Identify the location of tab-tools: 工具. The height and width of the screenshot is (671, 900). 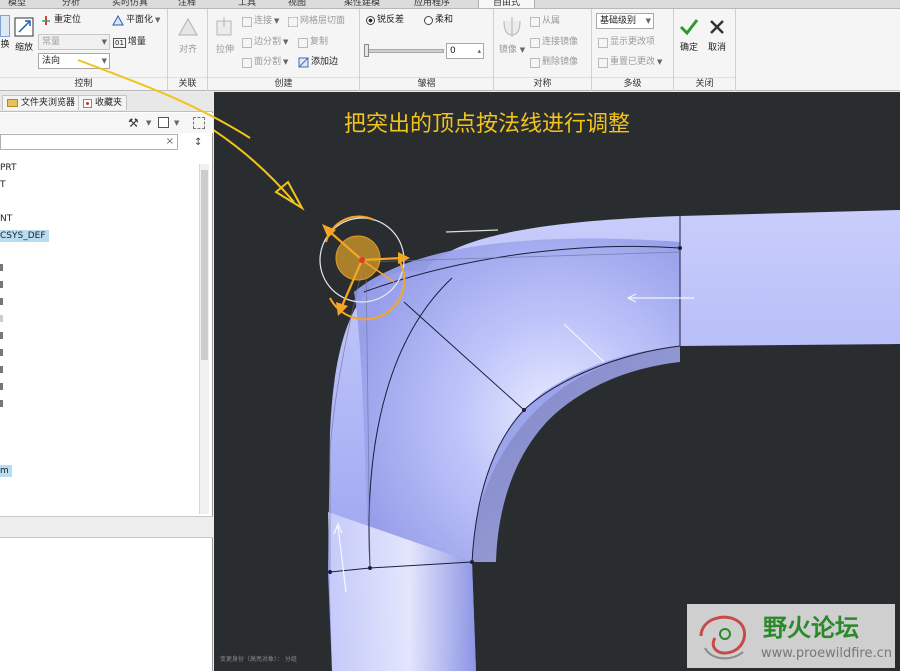
(247, 4).